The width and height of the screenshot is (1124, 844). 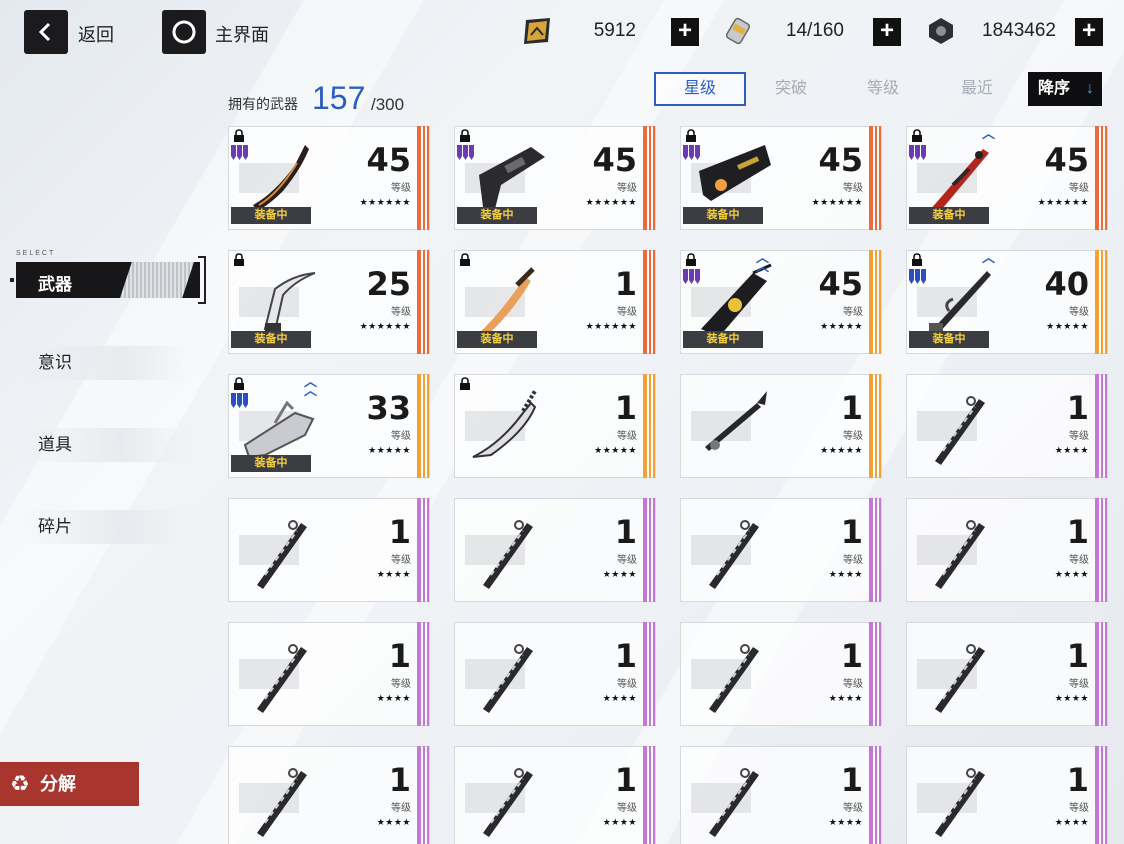 I want to click on home-label: 主界面, so click(x=242, y=34).